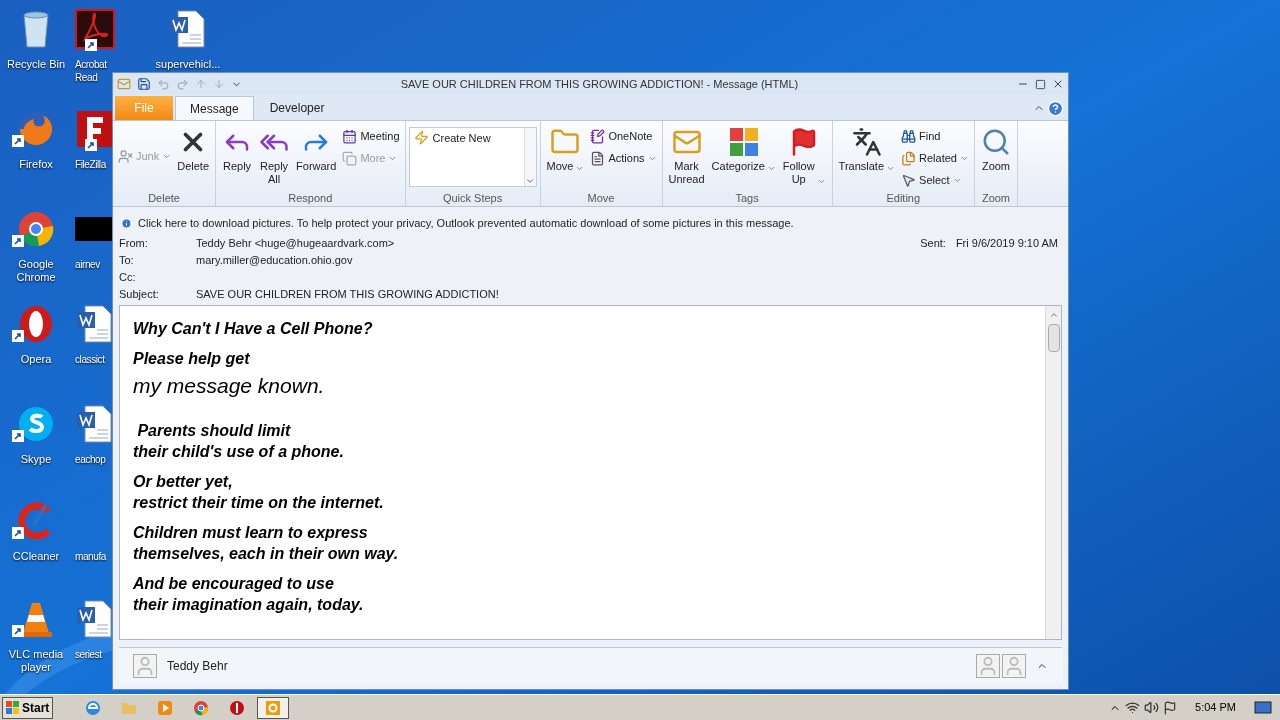 The width and height of the screenshot is (1280, 720). What do you see at coordinates (295, 244) in the screenshot?
I see `field-value: Teddy Behr <huge@hugeaardvark.com>` at bounding box center [295, 244].